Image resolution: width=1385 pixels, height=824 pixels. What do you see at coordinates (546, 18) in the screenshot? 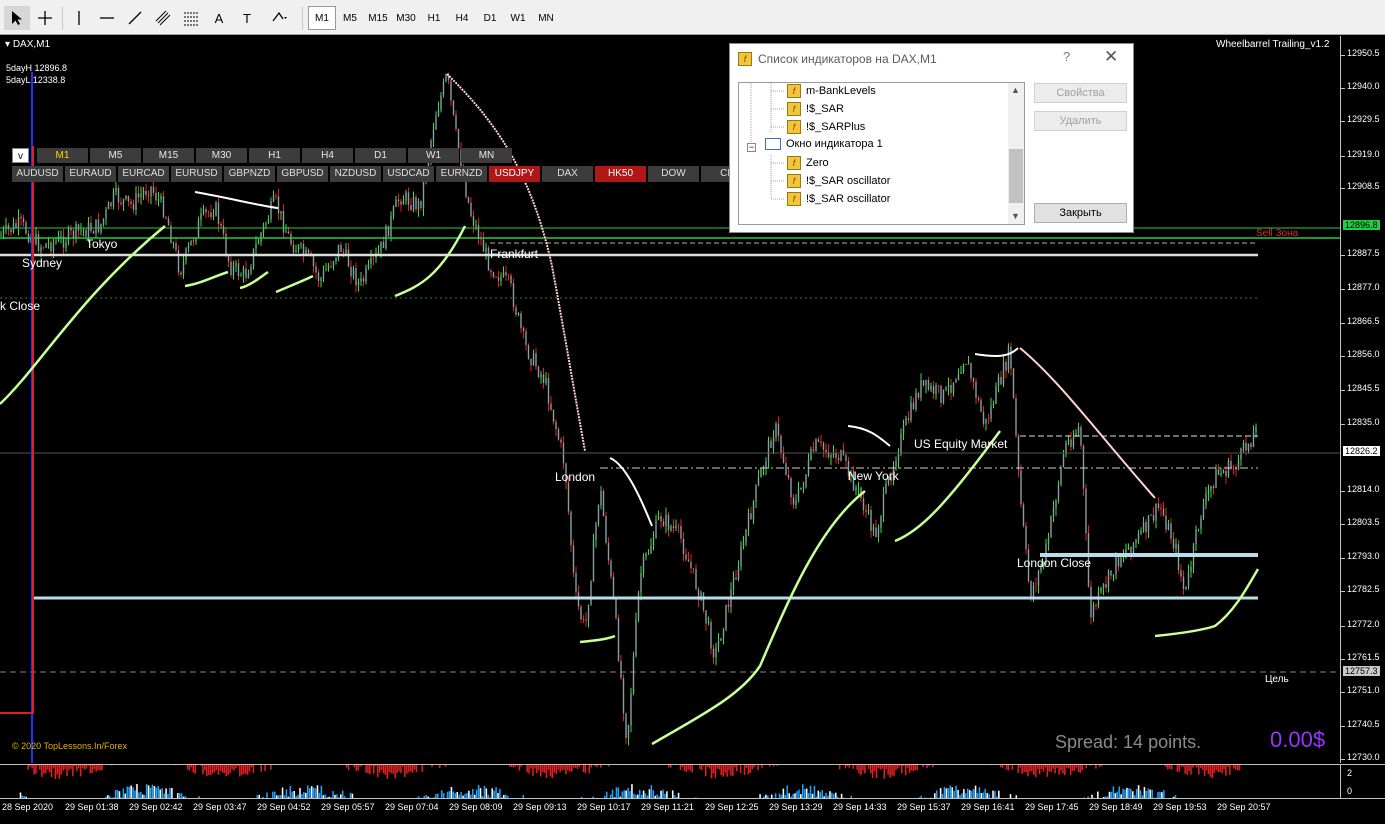
I see `timeframe-button-mn: MN` at bounding box center [546, 18].